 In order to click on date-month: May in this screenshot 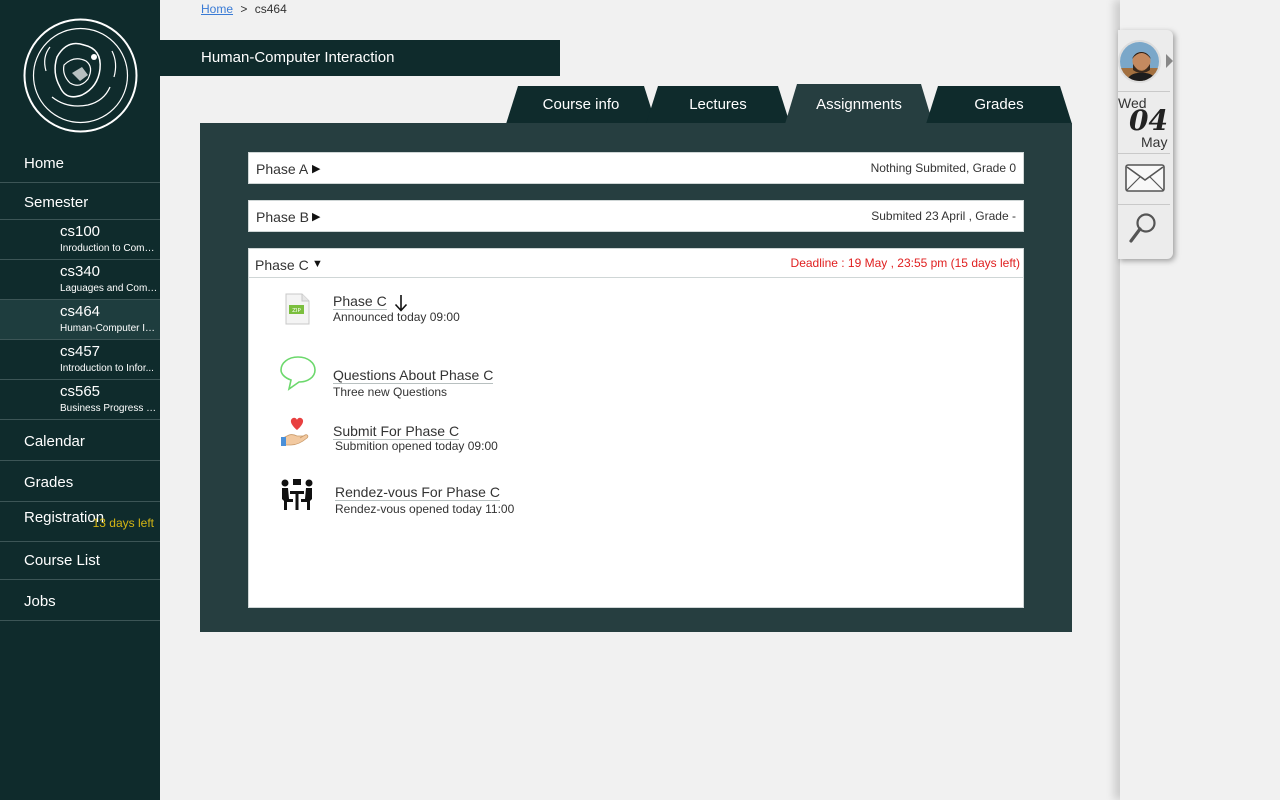, I will do `click(1154, 142)`.